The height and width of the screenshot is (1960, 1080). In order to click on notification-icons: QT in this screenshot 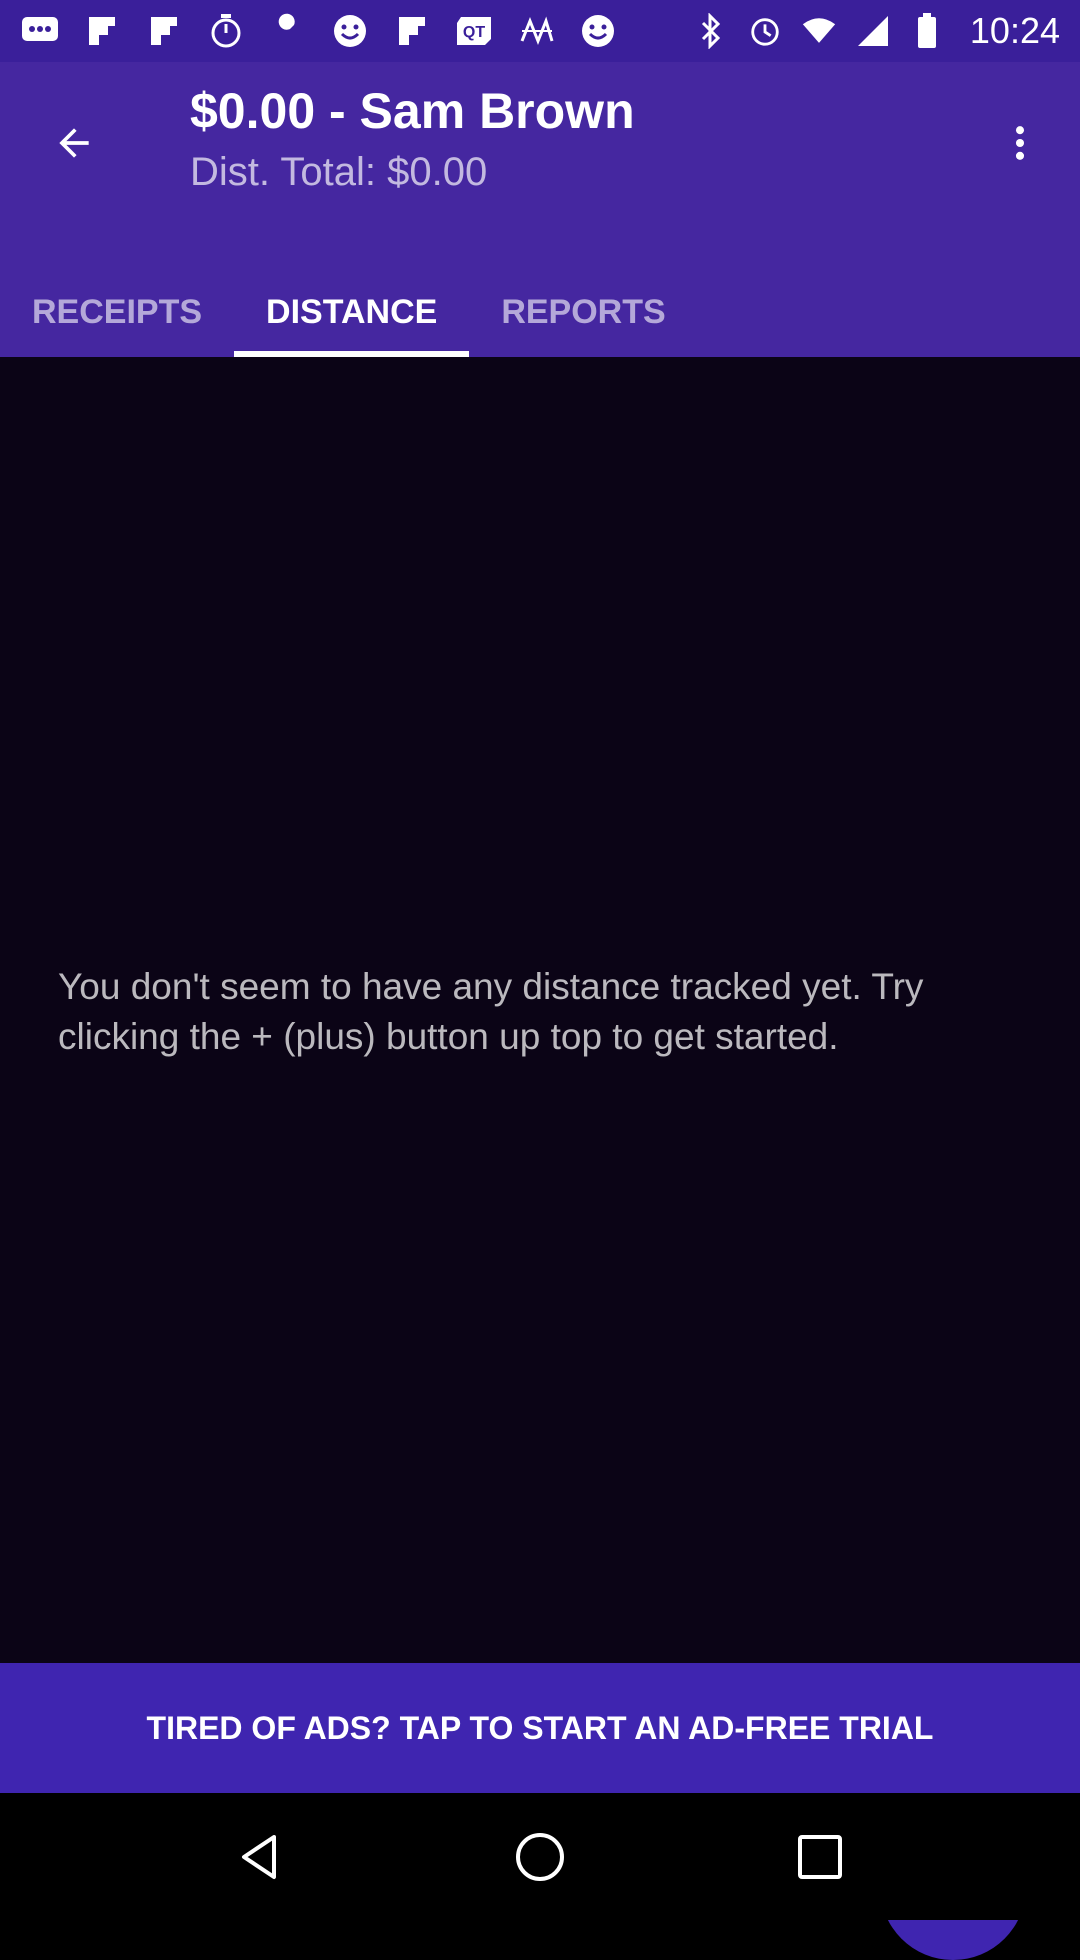, I will do `click(357, 31)`.